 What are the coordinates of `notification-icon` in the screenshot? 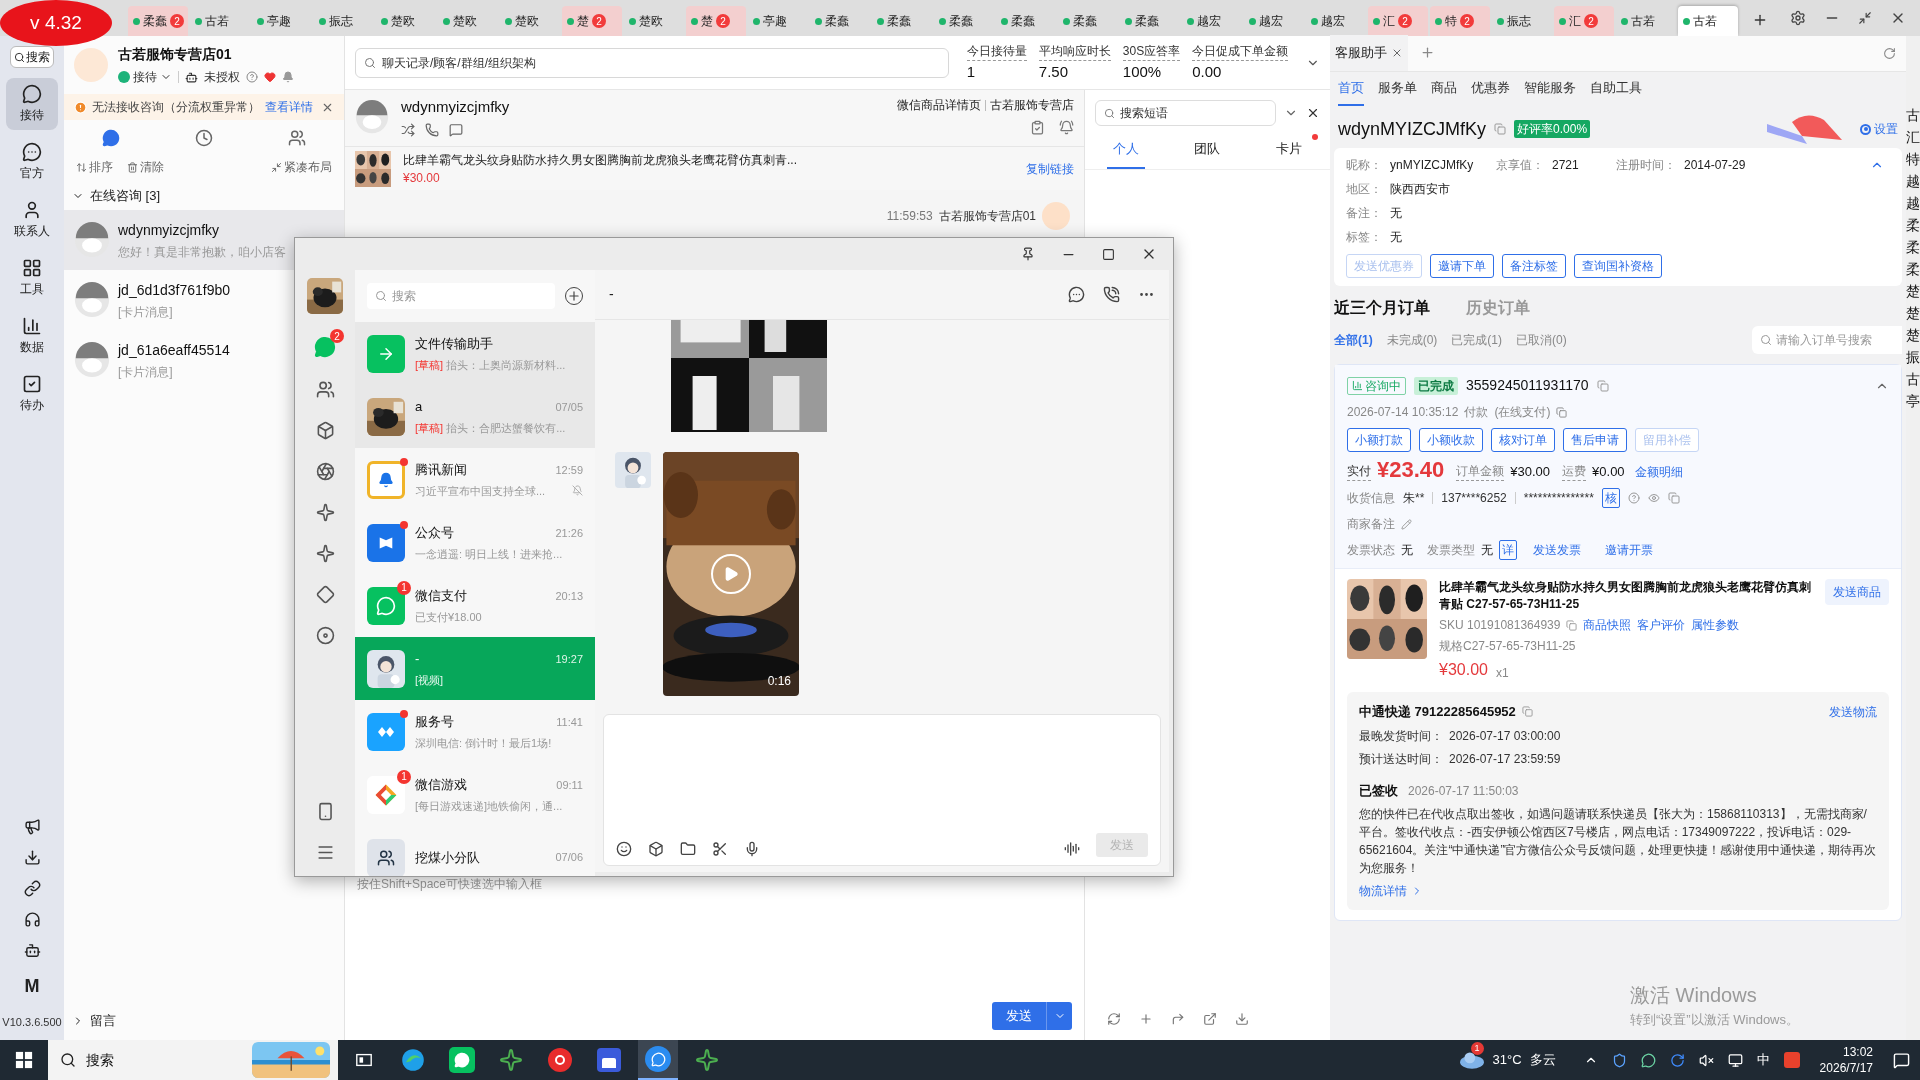 It's located at (1901, 1060).